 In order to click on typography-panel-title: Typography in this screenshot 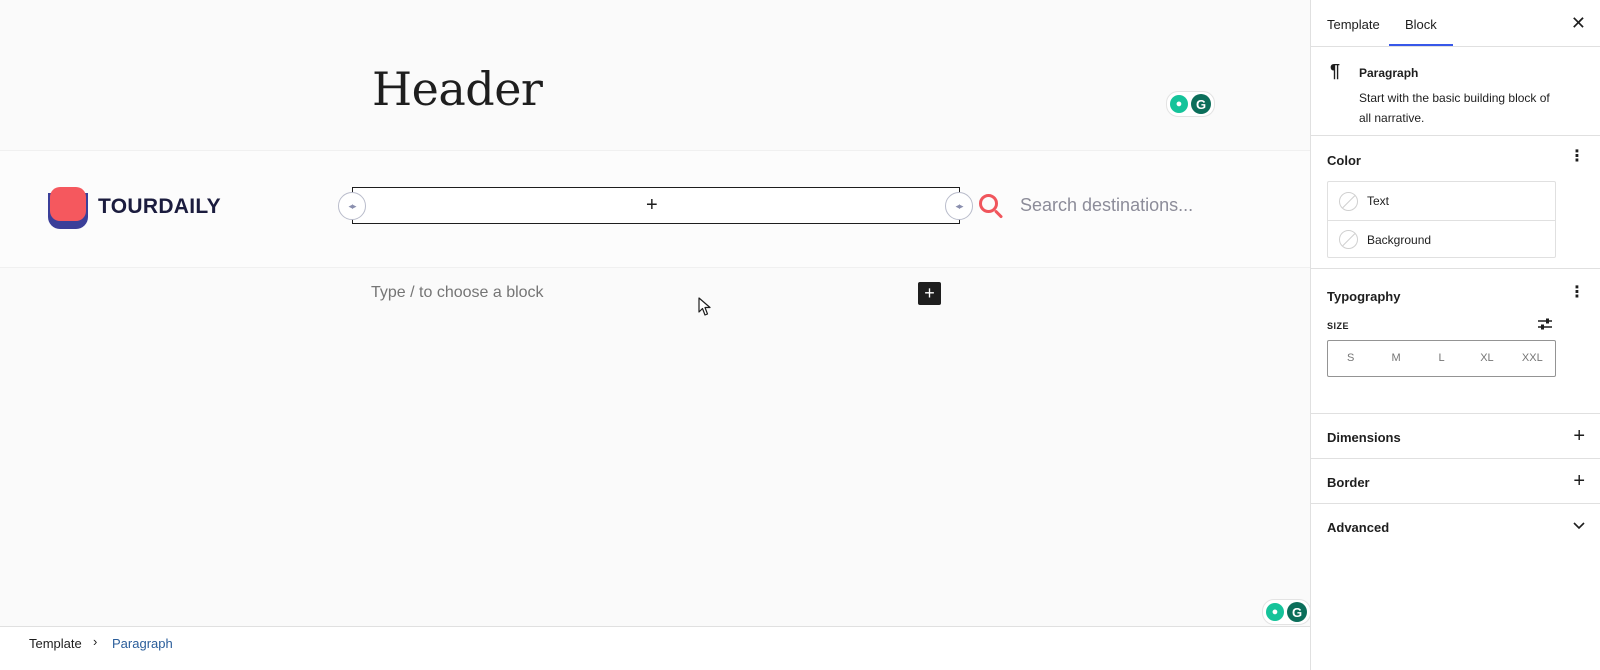, I will do `click(1364, 296)`.